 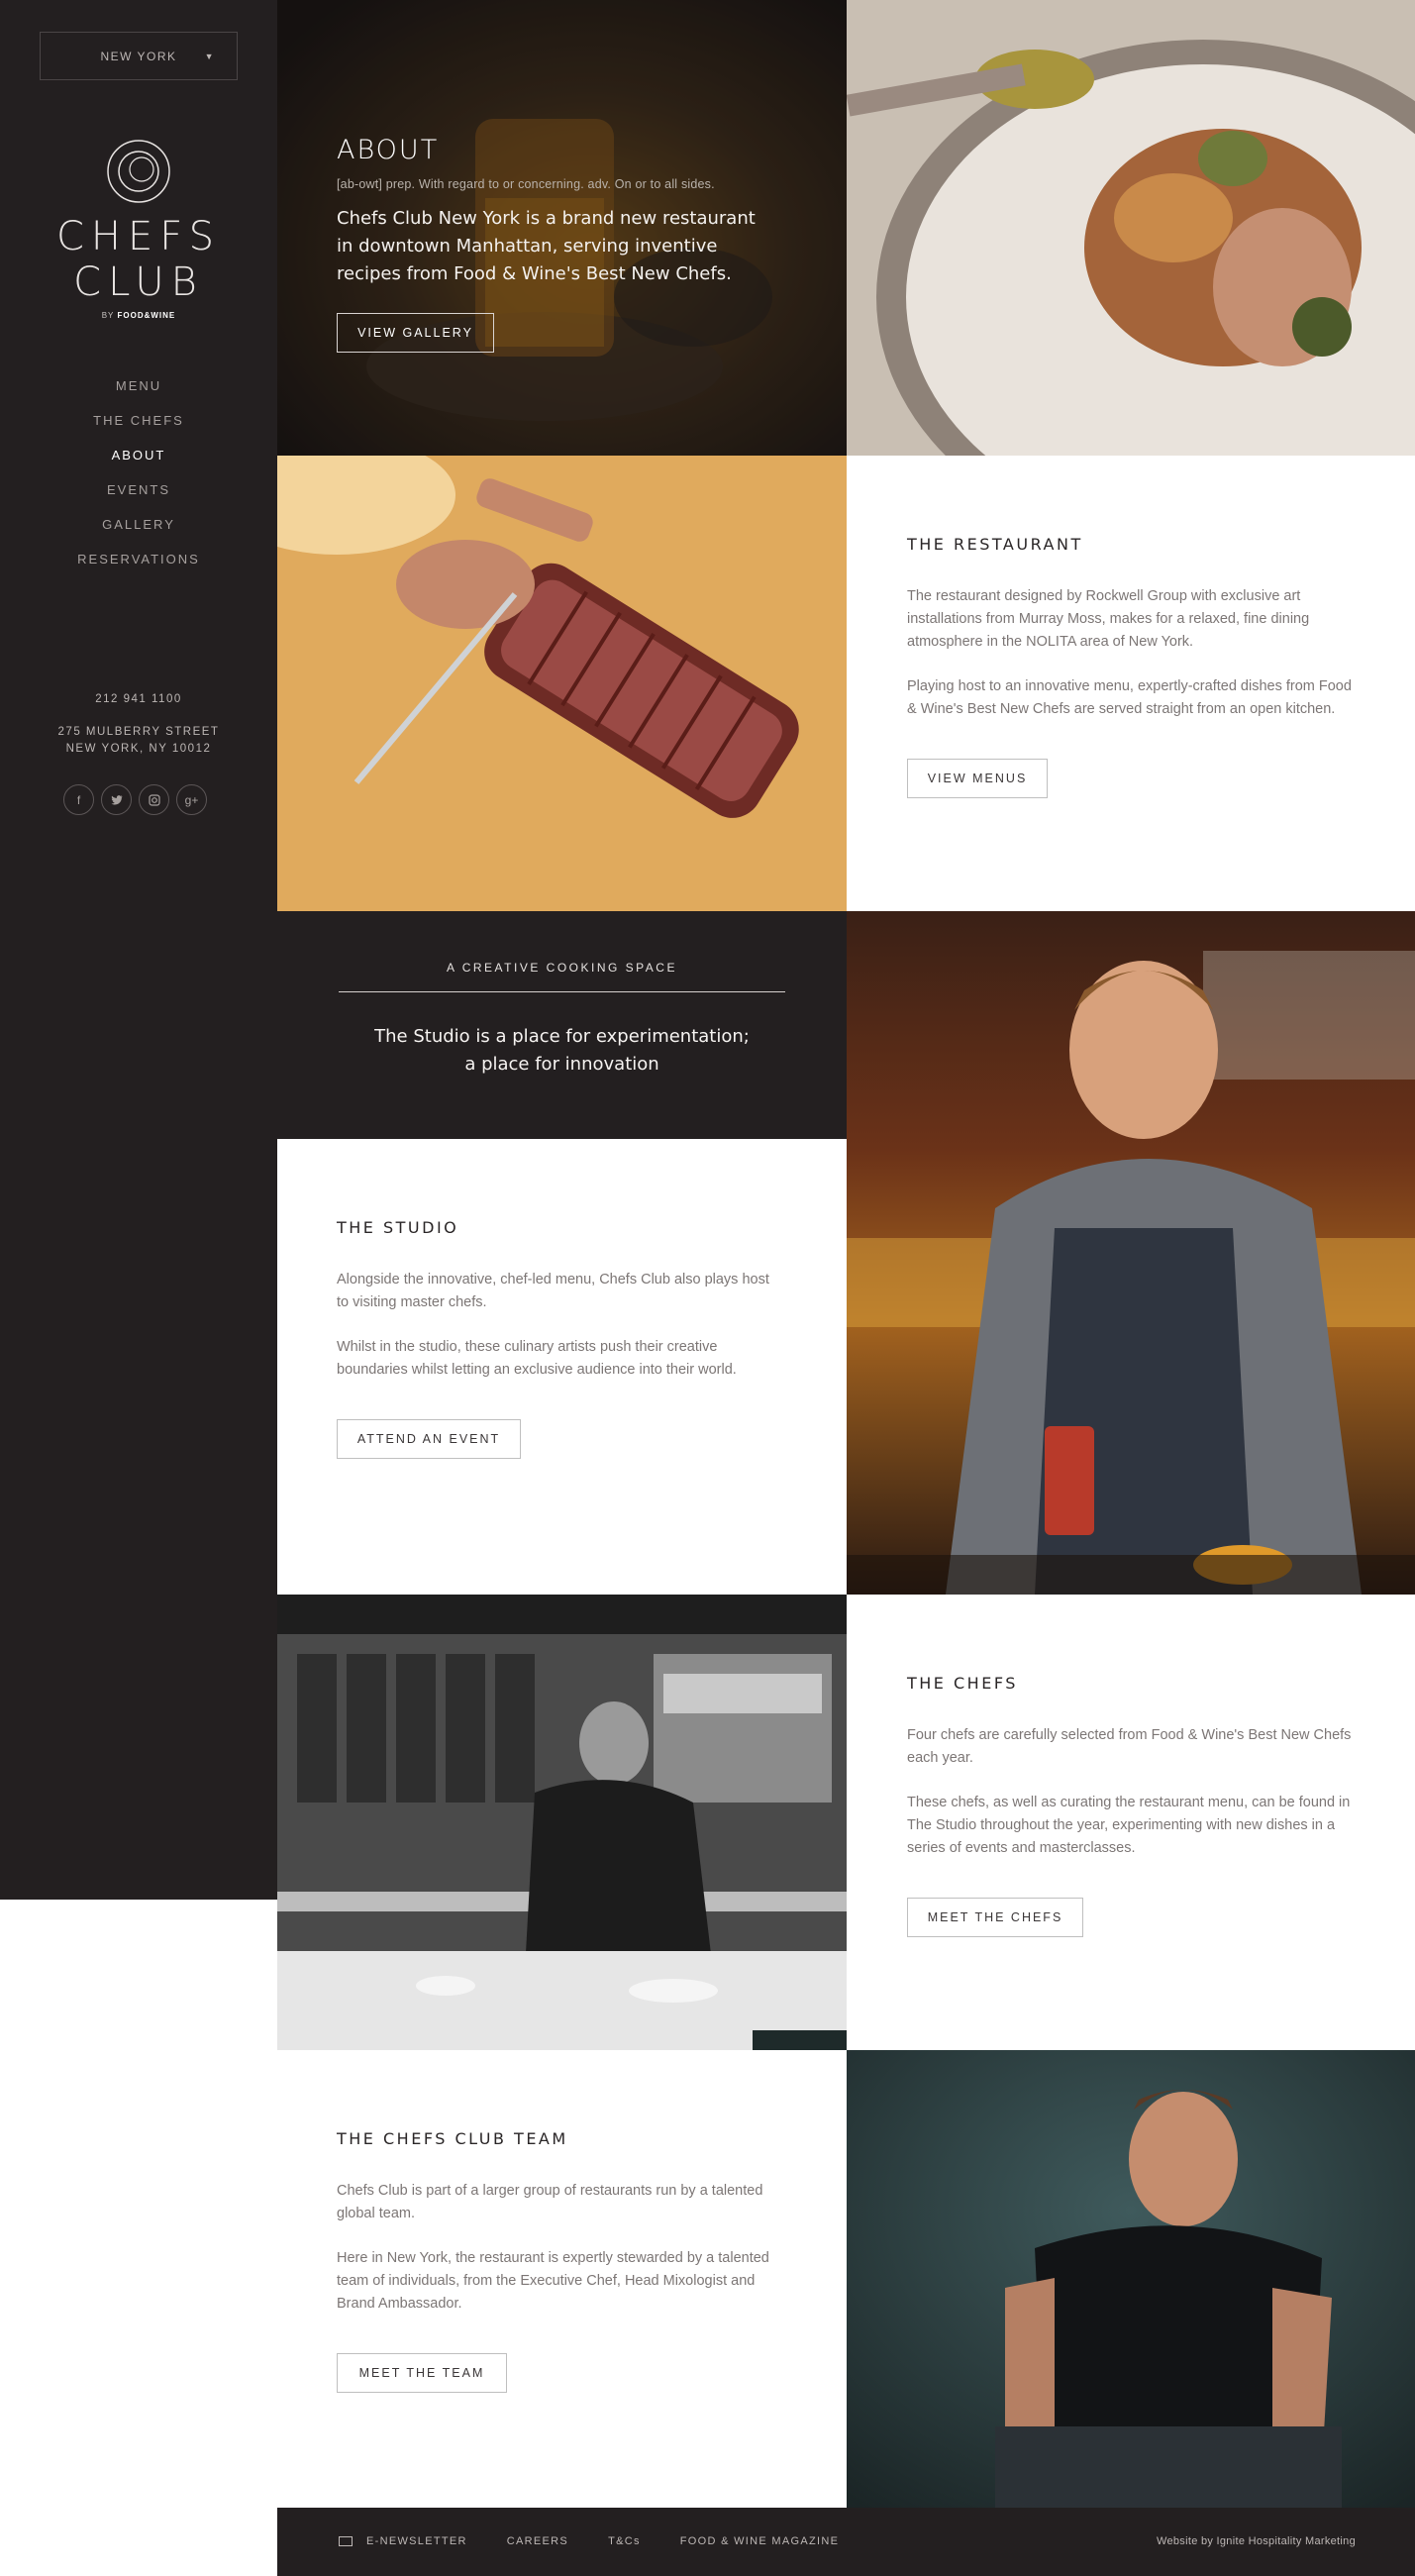 I want to click on brand-byline-prefix: BY, so click(x=108, y=315).